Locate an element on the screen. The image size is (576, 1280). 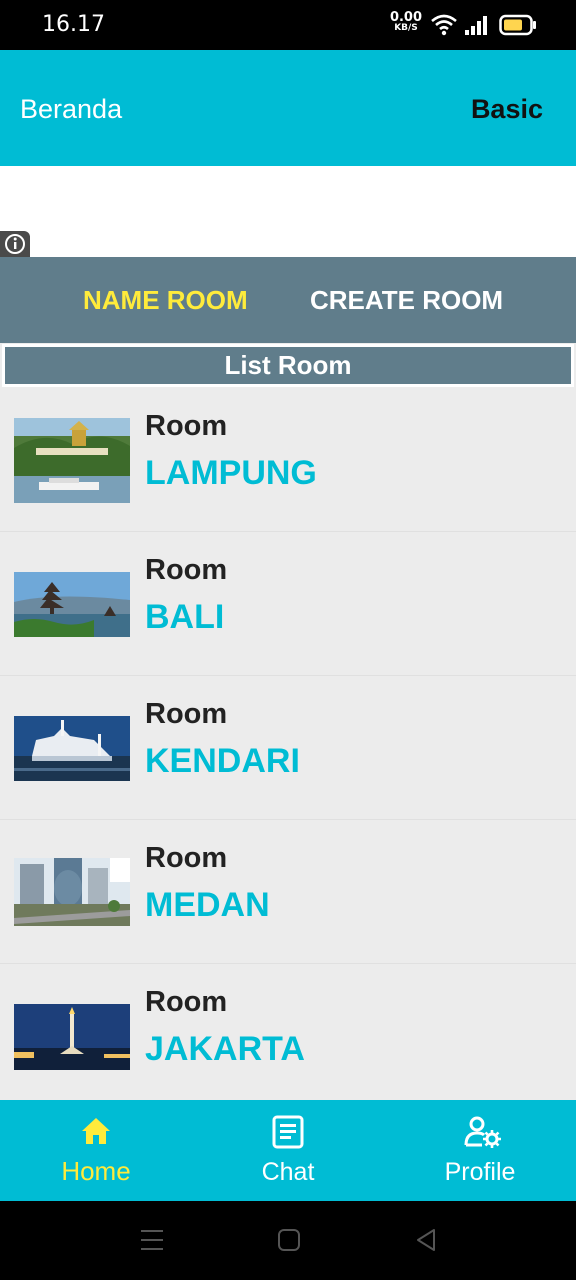
nav-profile: Profile is located at coordinates (480, 1150).